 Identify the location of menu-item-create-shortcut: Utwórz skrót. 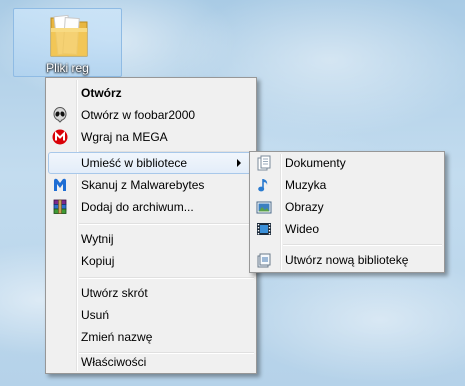
(151, 293).